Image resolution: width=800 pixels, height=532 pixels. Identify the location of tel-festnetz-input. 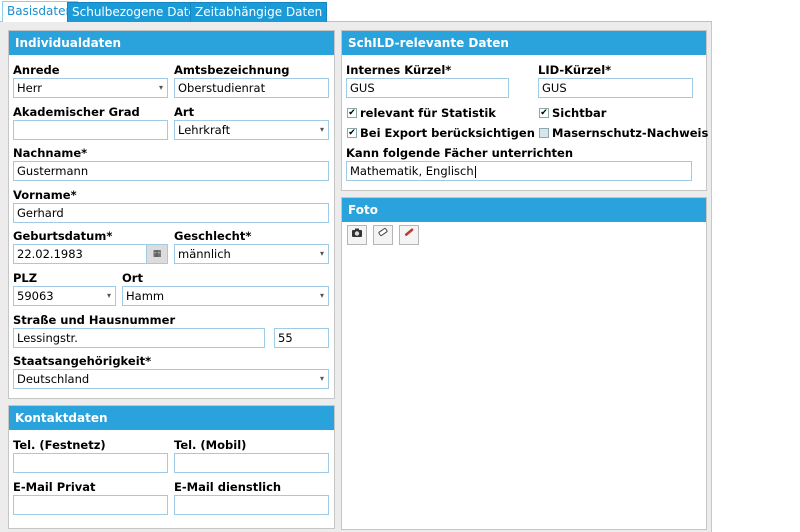
(90, 463).